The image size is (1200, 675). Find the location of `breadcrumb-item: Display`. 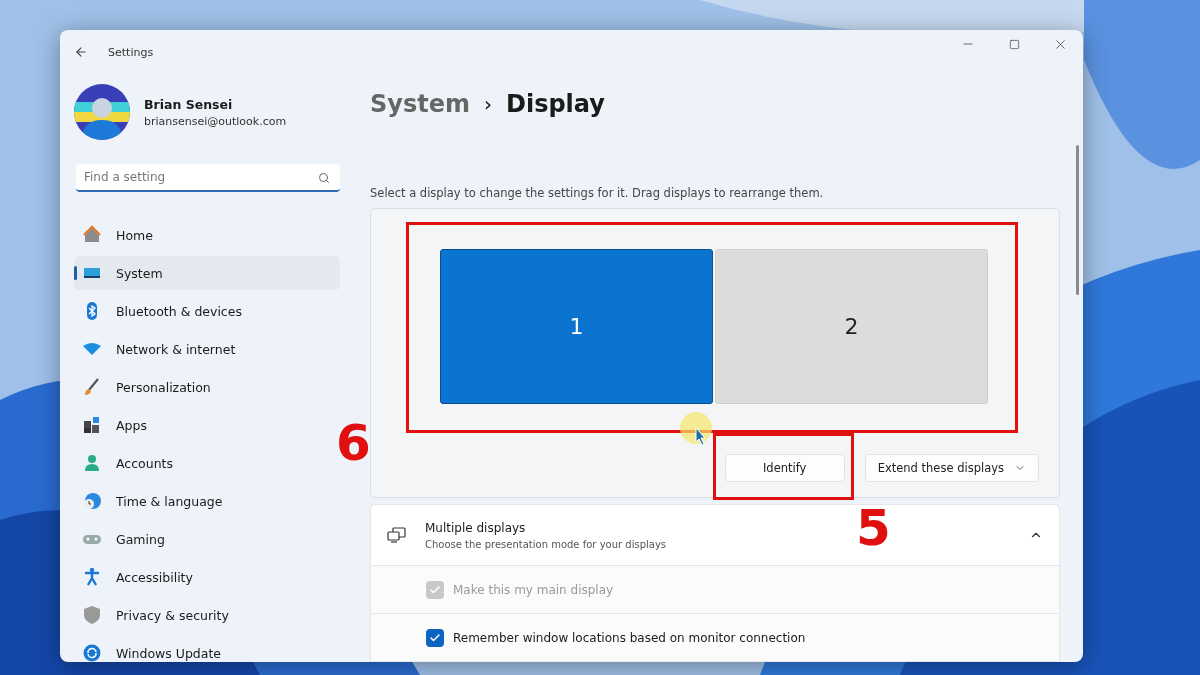

breadcrumb-item: Display is located at coordinates (555, 104).